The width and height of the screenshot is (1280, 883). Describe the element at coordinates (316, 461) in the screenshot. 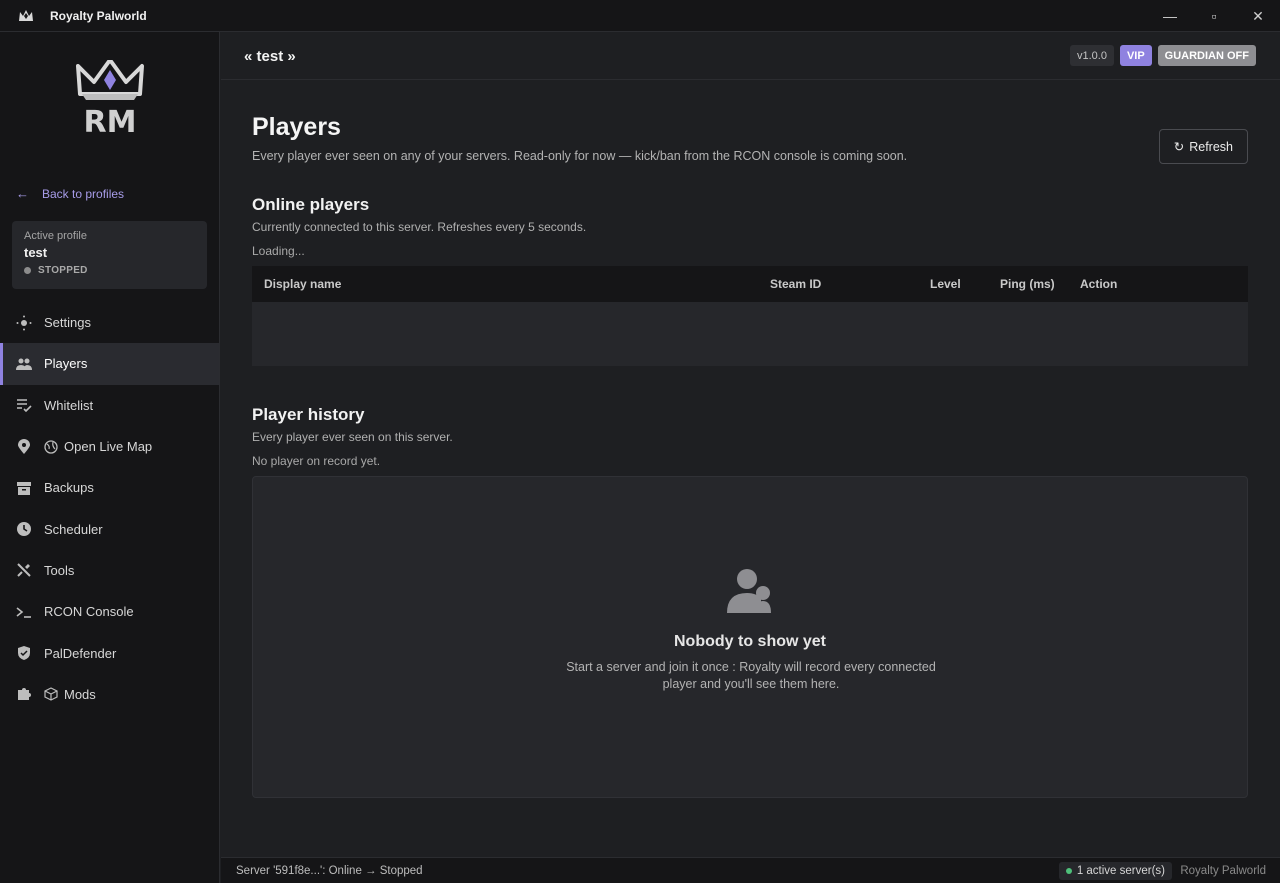

I see `no-record-text: No player on record yet.` at that location.